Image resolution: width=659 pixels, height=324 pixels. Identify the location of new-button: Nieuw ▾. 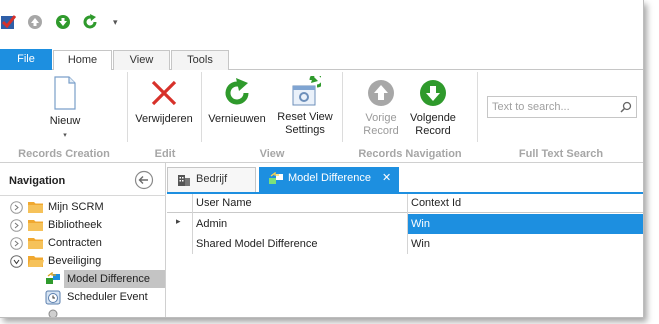
(65, 109).